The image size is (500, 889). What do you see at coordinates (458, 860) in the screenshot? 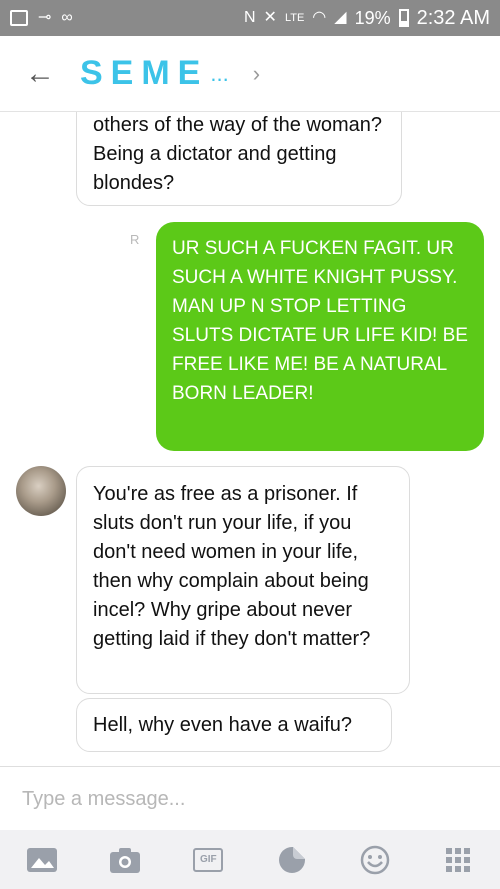
I see `apps-grid-icon` at bounding box center [458, 860].